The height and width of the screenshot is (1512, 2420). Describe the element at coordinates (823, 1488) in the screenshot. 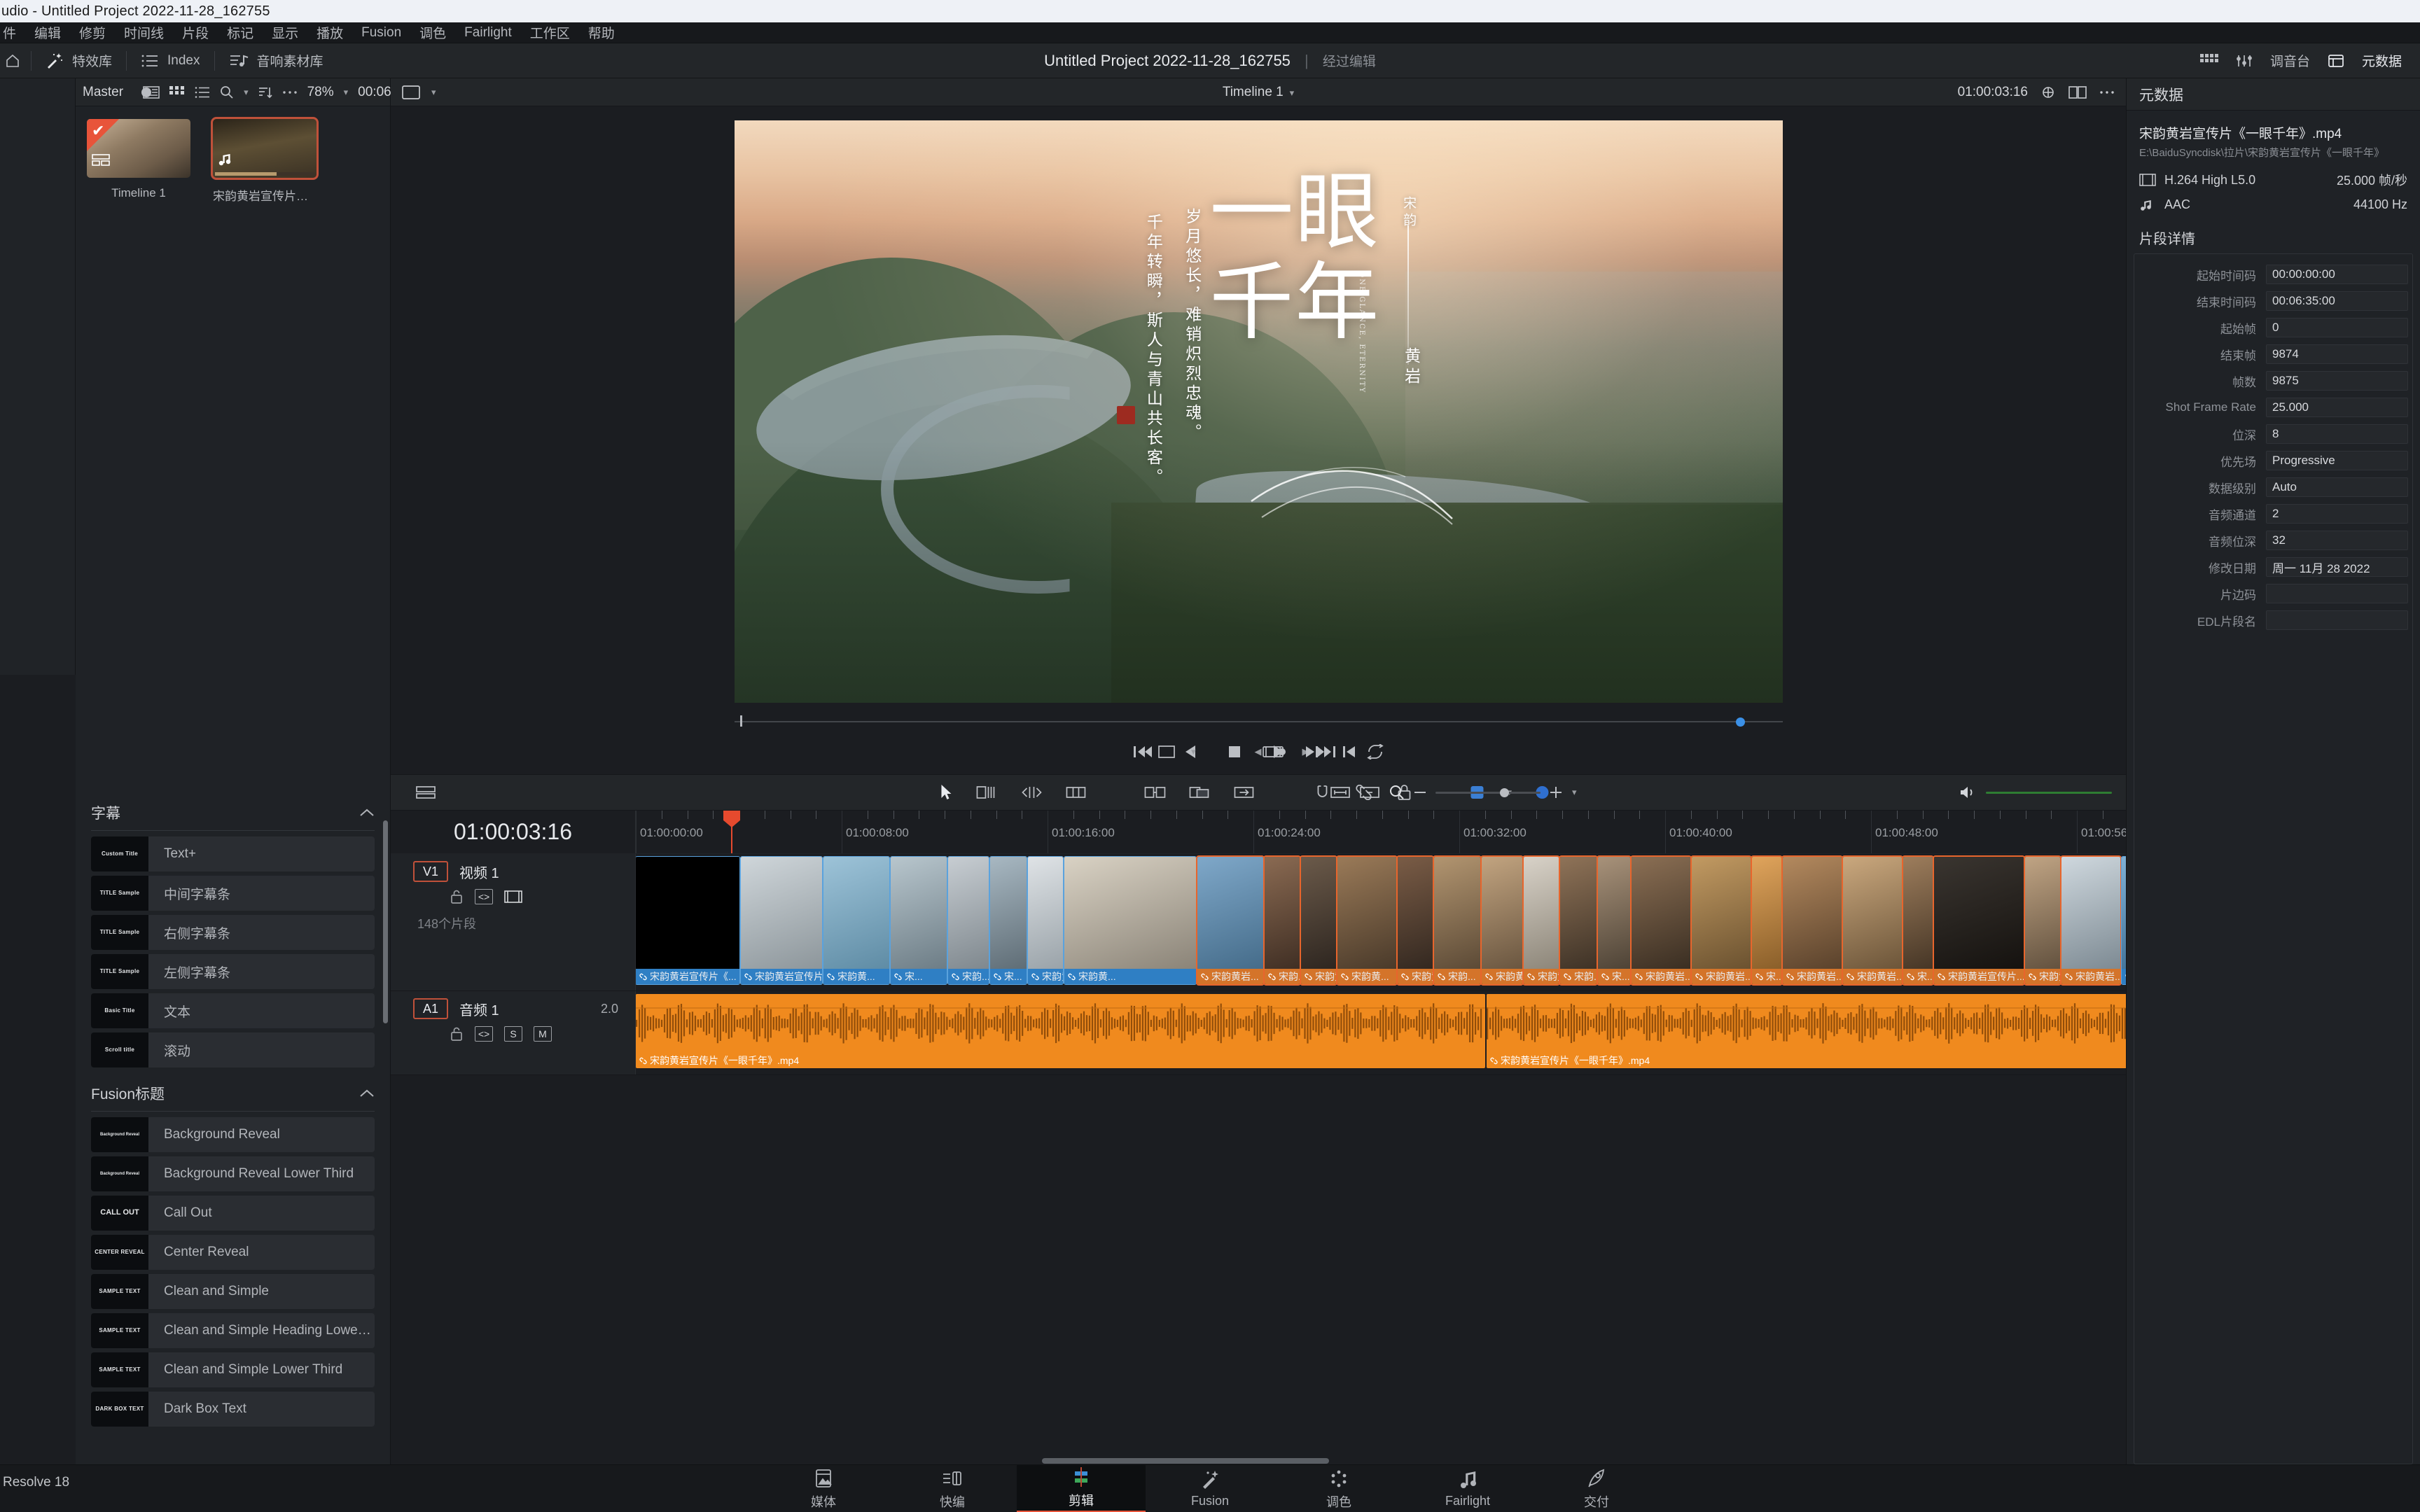

I see `nav-item-媒体: 媒体` at that location.